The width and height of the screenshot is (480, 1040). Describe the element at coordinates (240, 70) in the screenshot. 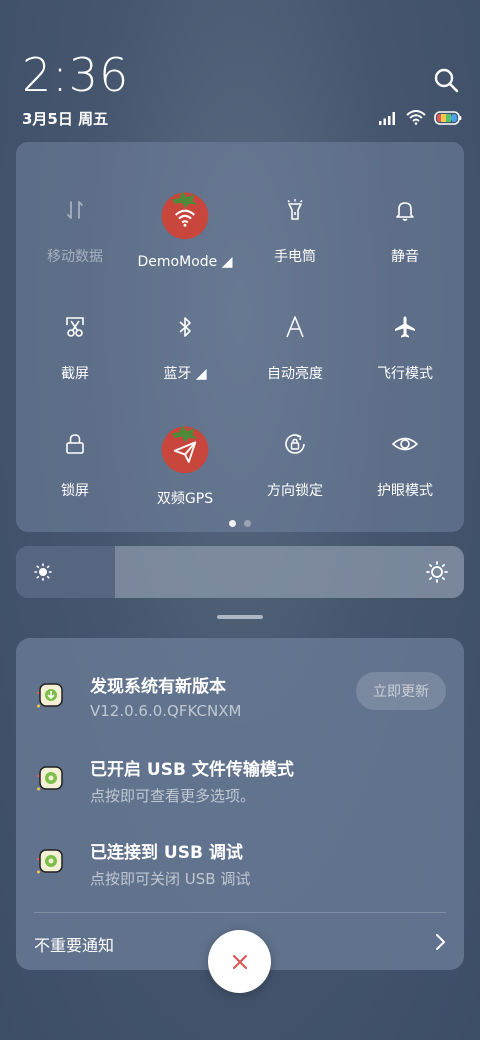

I see `status-header: 2:36 3月5日 周五` at that location.